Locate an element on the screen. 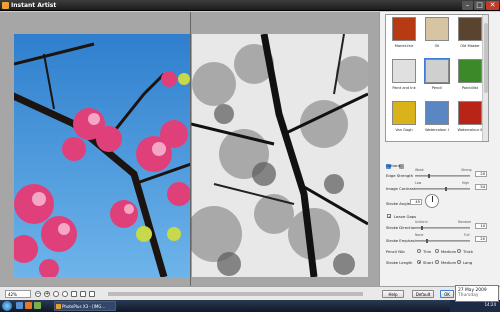  bottom-toolbar: 42% − + Help Default OK is located at coordinates (250, 293).